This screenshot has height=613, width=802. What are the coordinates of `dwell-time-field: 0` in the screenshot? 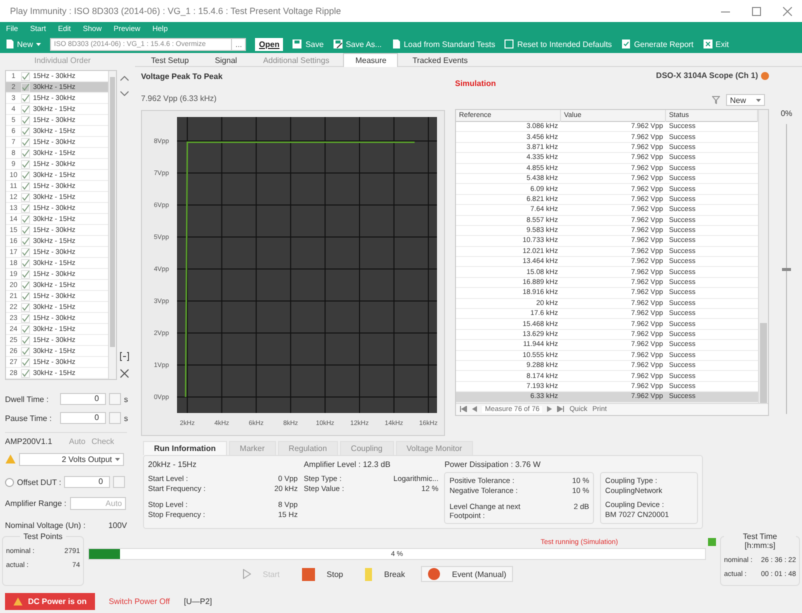 It's located at (83, 399).